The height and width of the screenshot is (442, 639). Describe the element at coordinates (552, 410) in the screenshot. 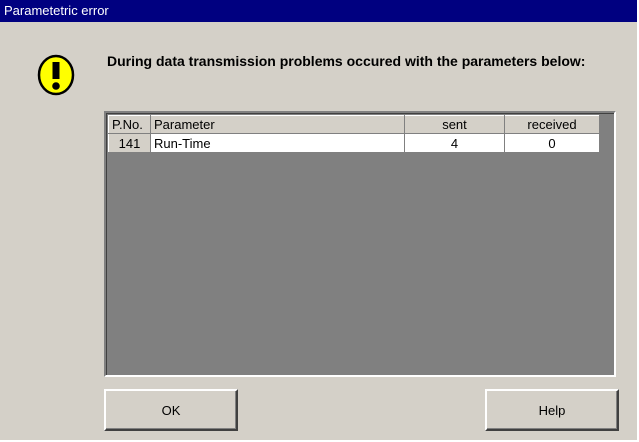

I see `help-button: Help` at that location.